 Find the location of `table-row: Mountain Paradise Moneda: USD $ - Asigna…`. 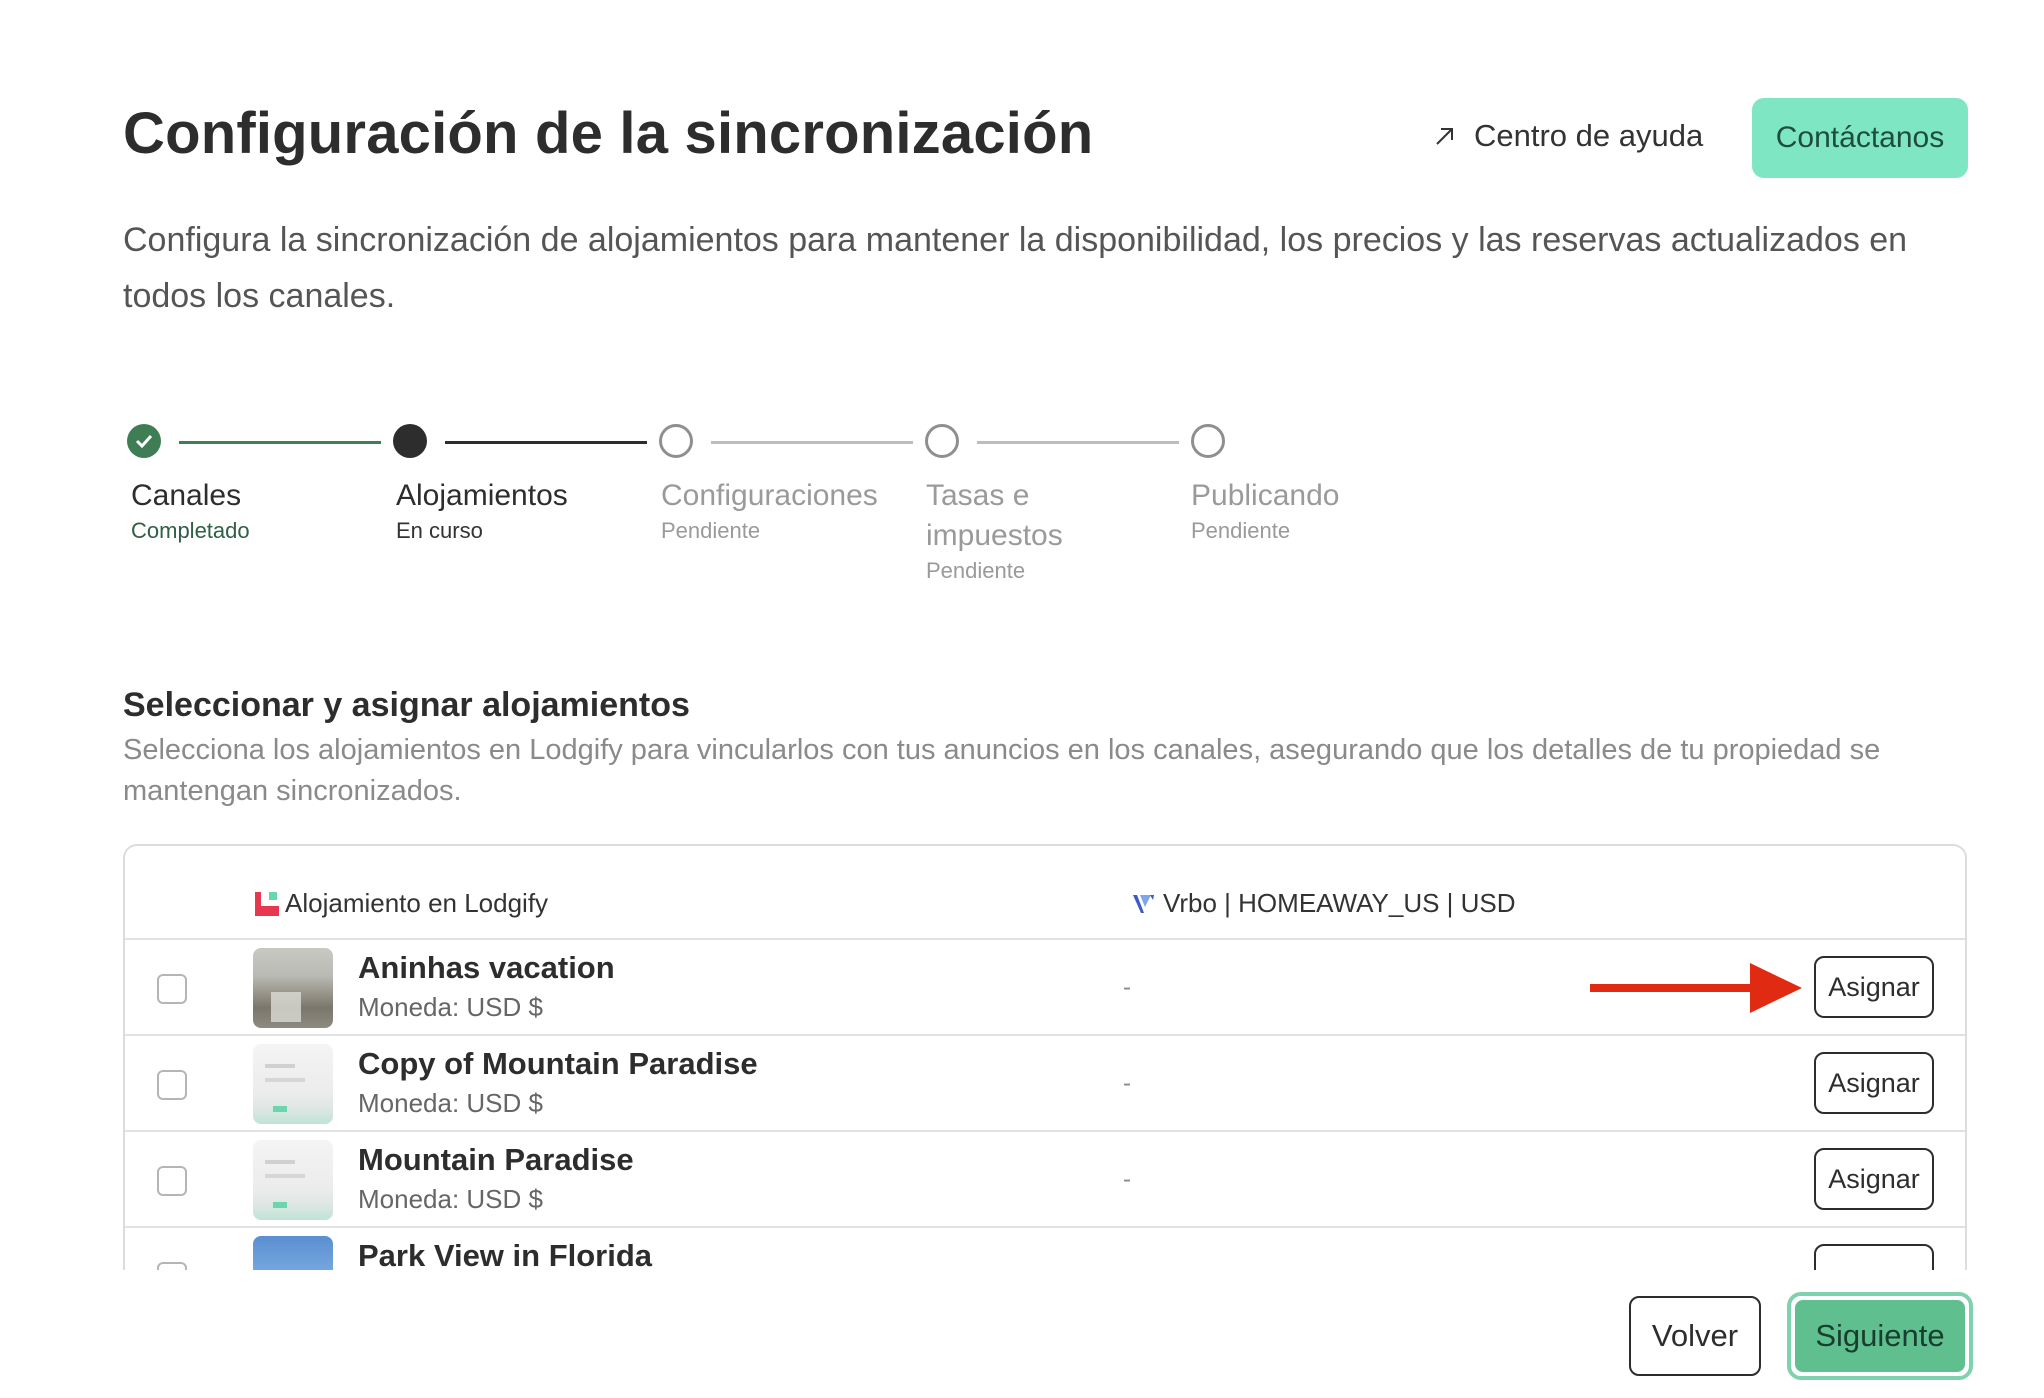

table-row: Mountain Paradise Moneda: USD $ - Asigna… is located at coordinates (1045, 1180).